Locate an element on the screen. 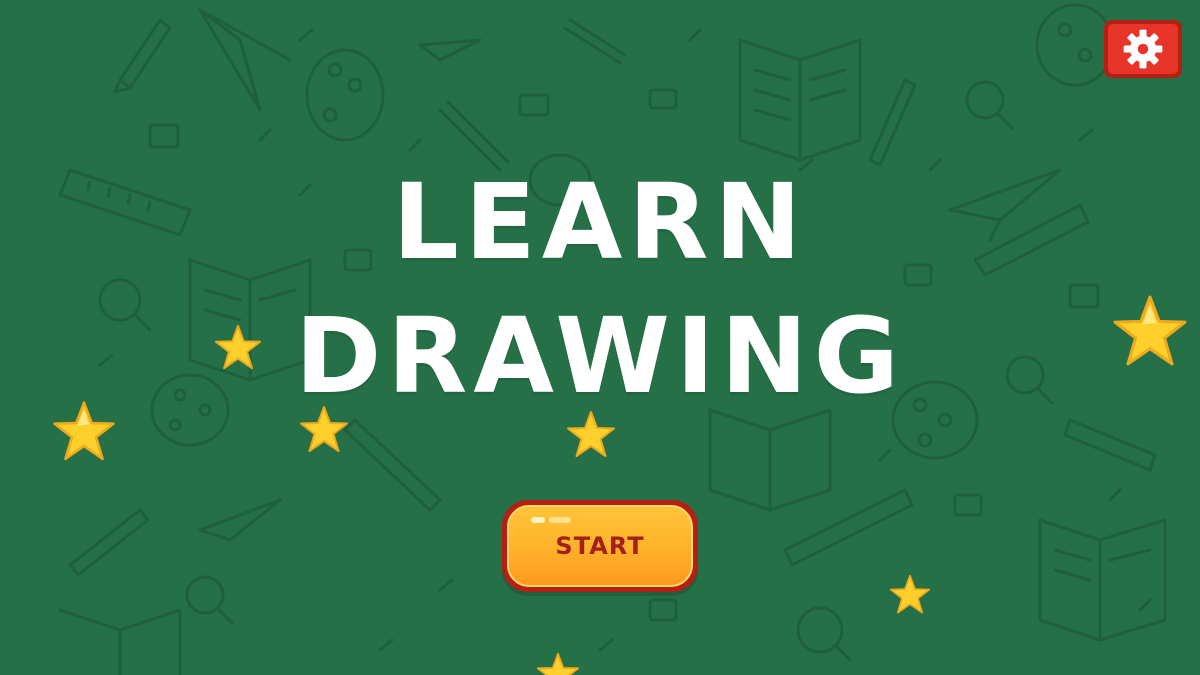  start-button-face: START is located at coordinates (600, 546).